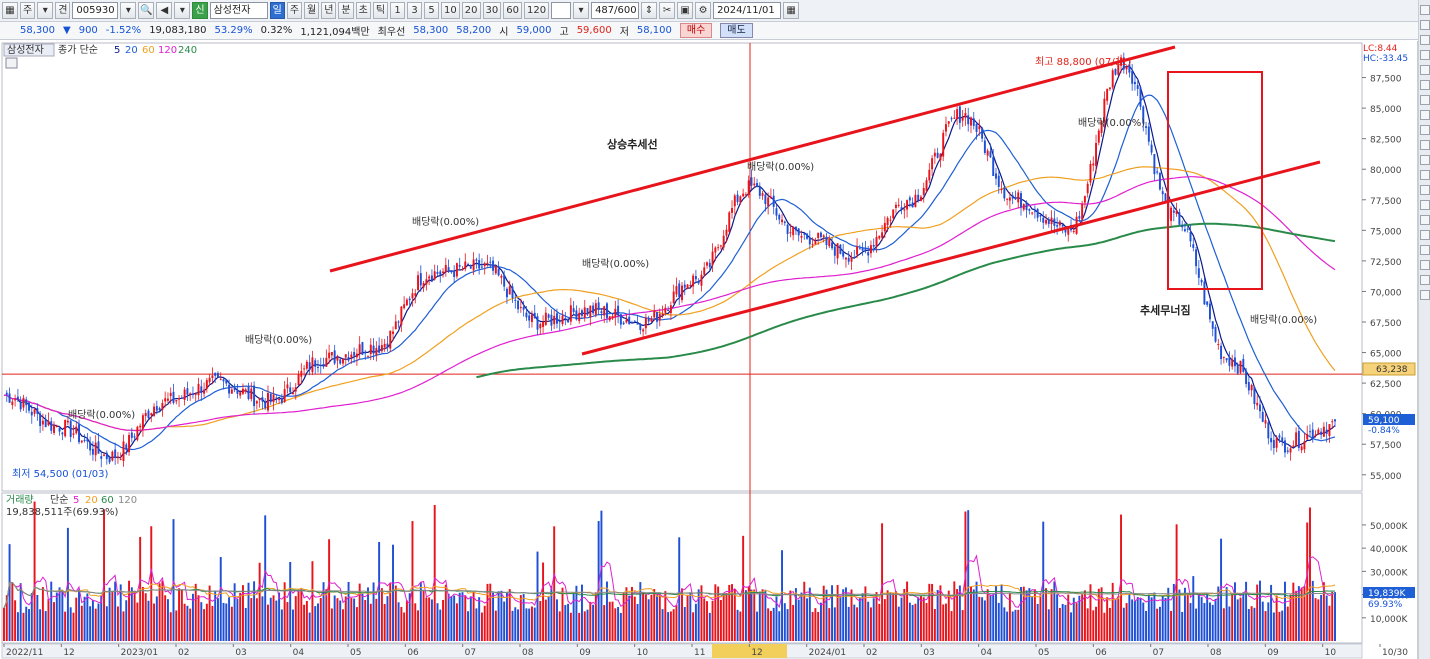 This screenshot has height=659, width=1430. Describe the element at coordinates (63, 10) in the screenshot. I see `code-prefix: 견` at that location.